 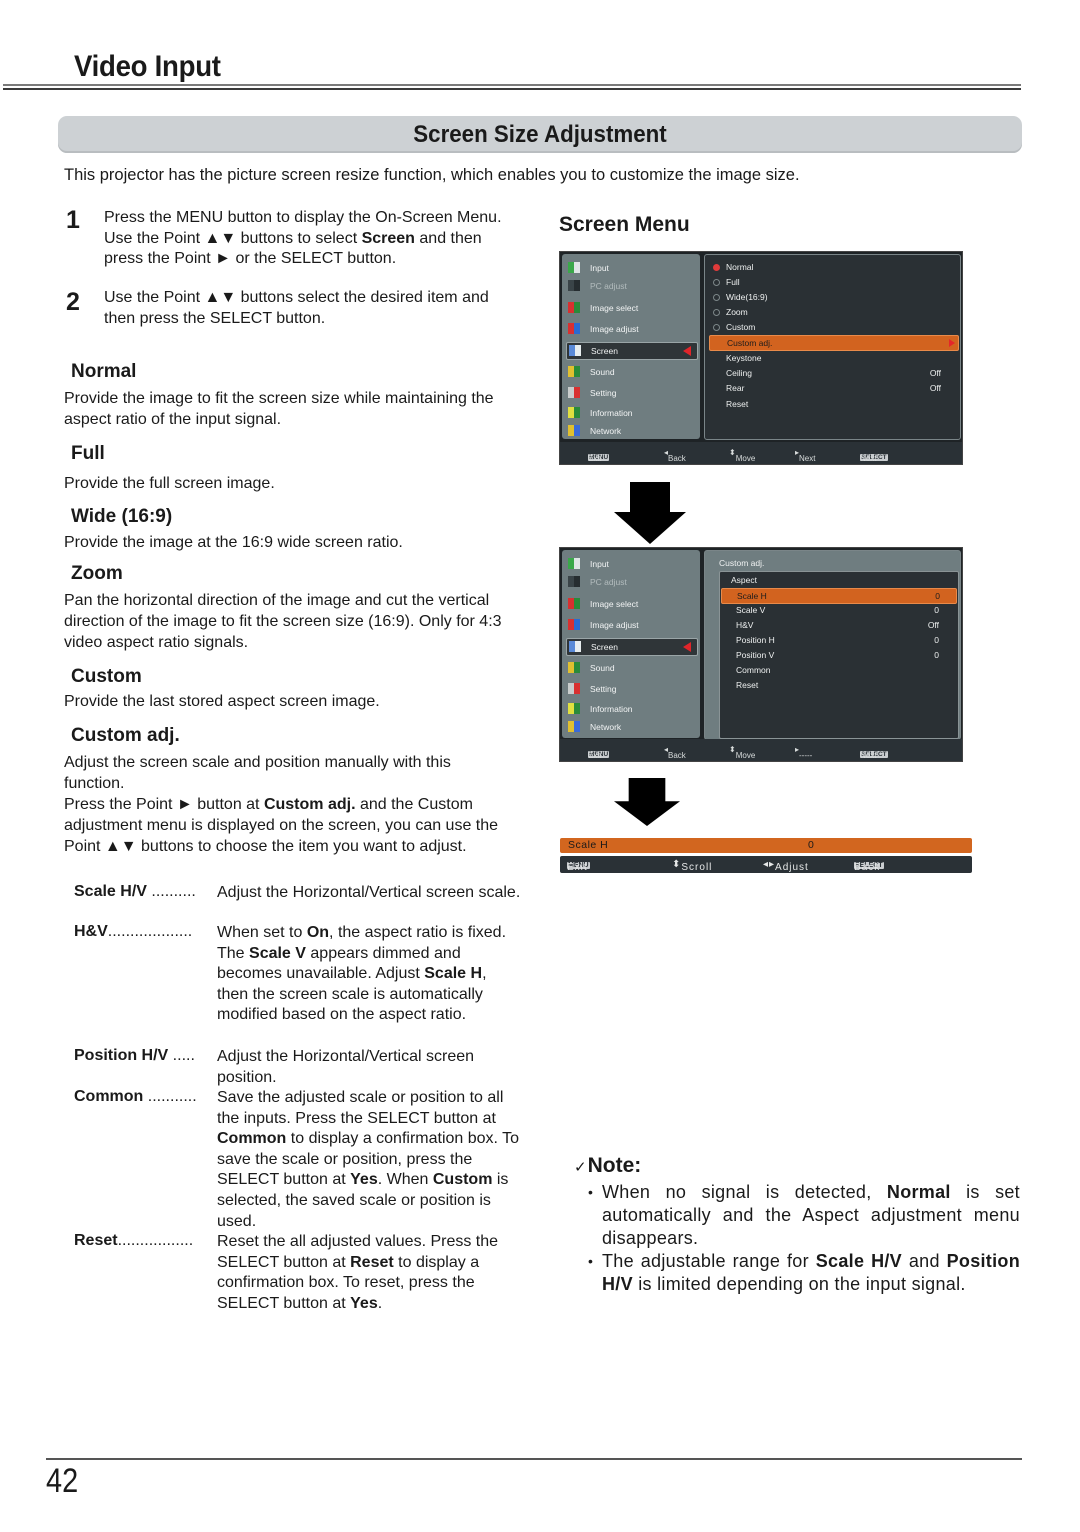 What do you see at coordinates (833, 282) in the screenshot?
I see `option-full: Full` at bounding box center [833, 282].